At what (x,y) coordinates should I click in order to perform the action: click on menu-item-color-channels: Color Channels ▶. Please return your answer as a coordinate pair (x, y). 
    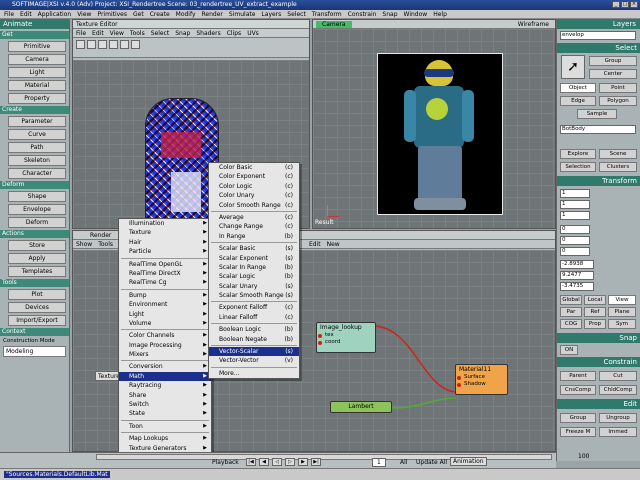
    Looking at the image, I should click on (165, 335).